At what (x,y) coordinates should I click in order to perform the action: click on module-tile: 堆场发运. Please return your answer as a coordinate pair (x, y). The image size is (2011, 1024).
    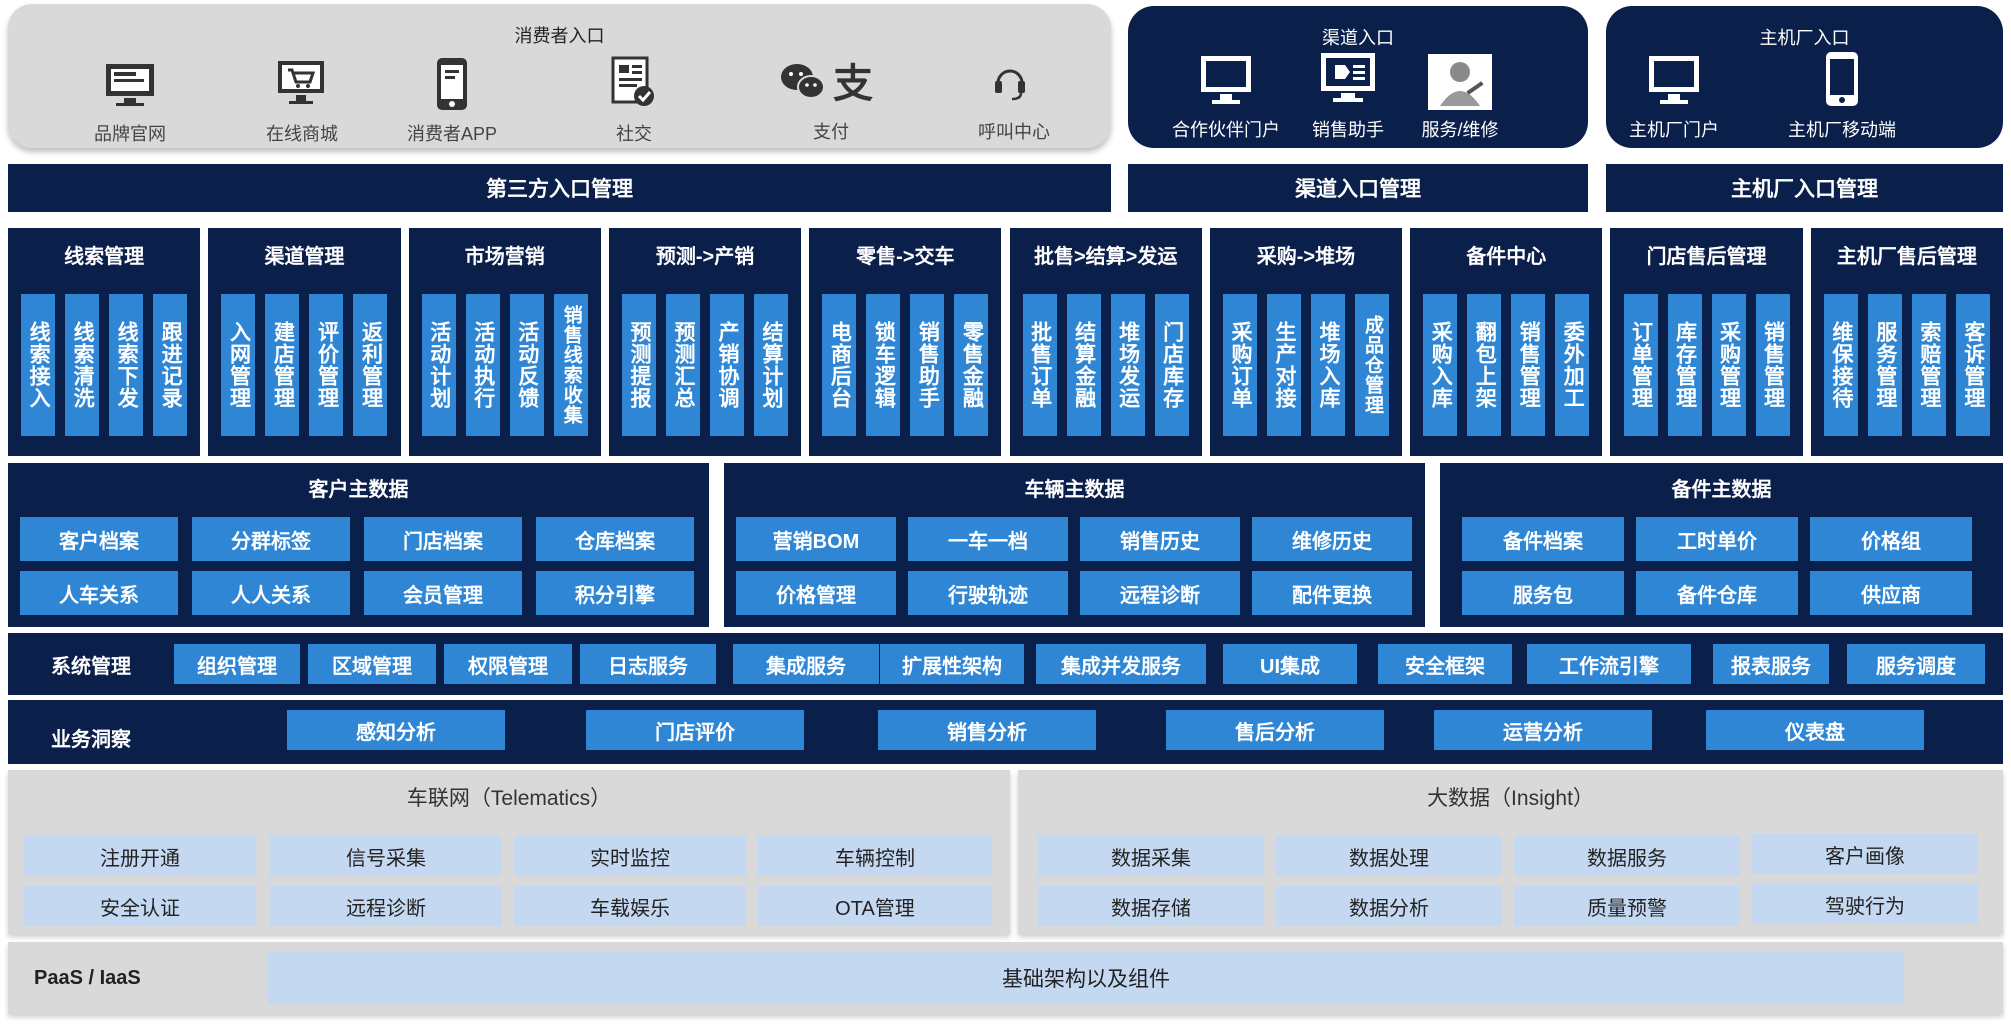
    Looking at the image, I should click on (1127, 365).